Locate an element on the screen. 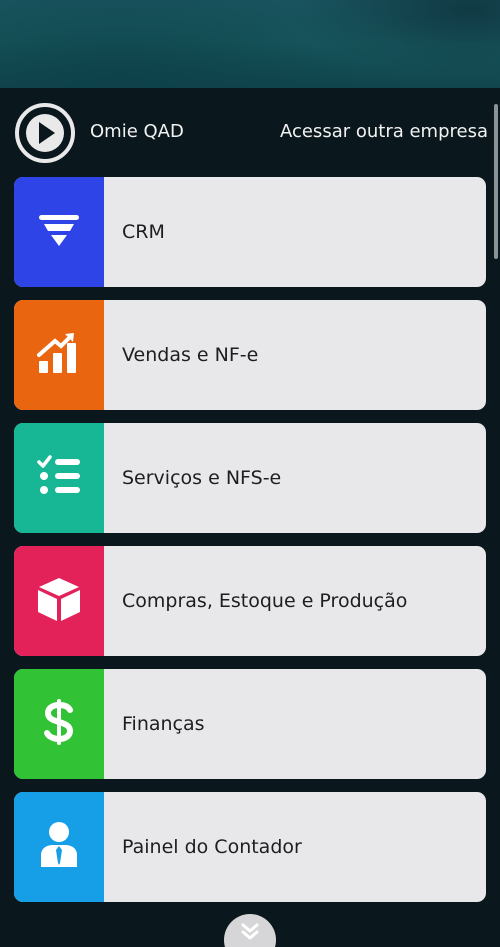 The width and height of the screenshot is (500, 947). module-label: CRM is located at coordinates (143, 232).